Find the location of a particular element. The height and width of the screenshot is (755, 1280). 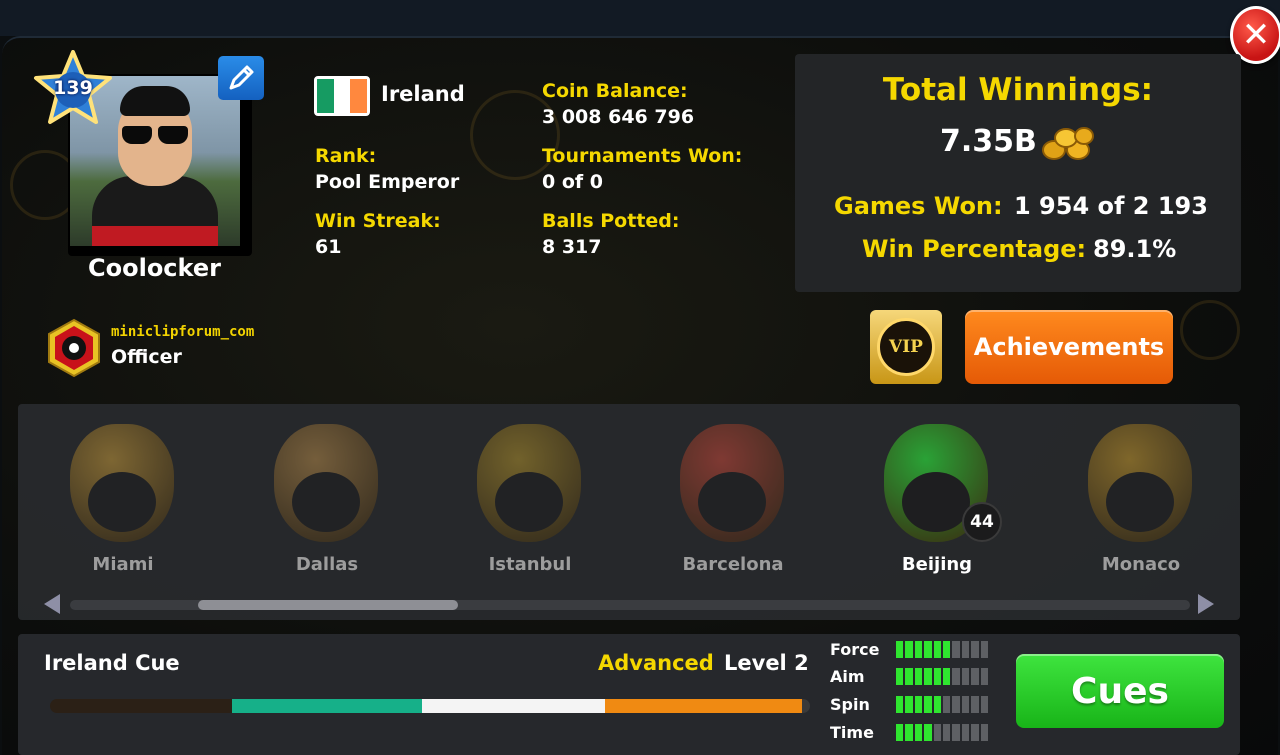

ring-label: Istanbul is located at coordinates (530, 564).